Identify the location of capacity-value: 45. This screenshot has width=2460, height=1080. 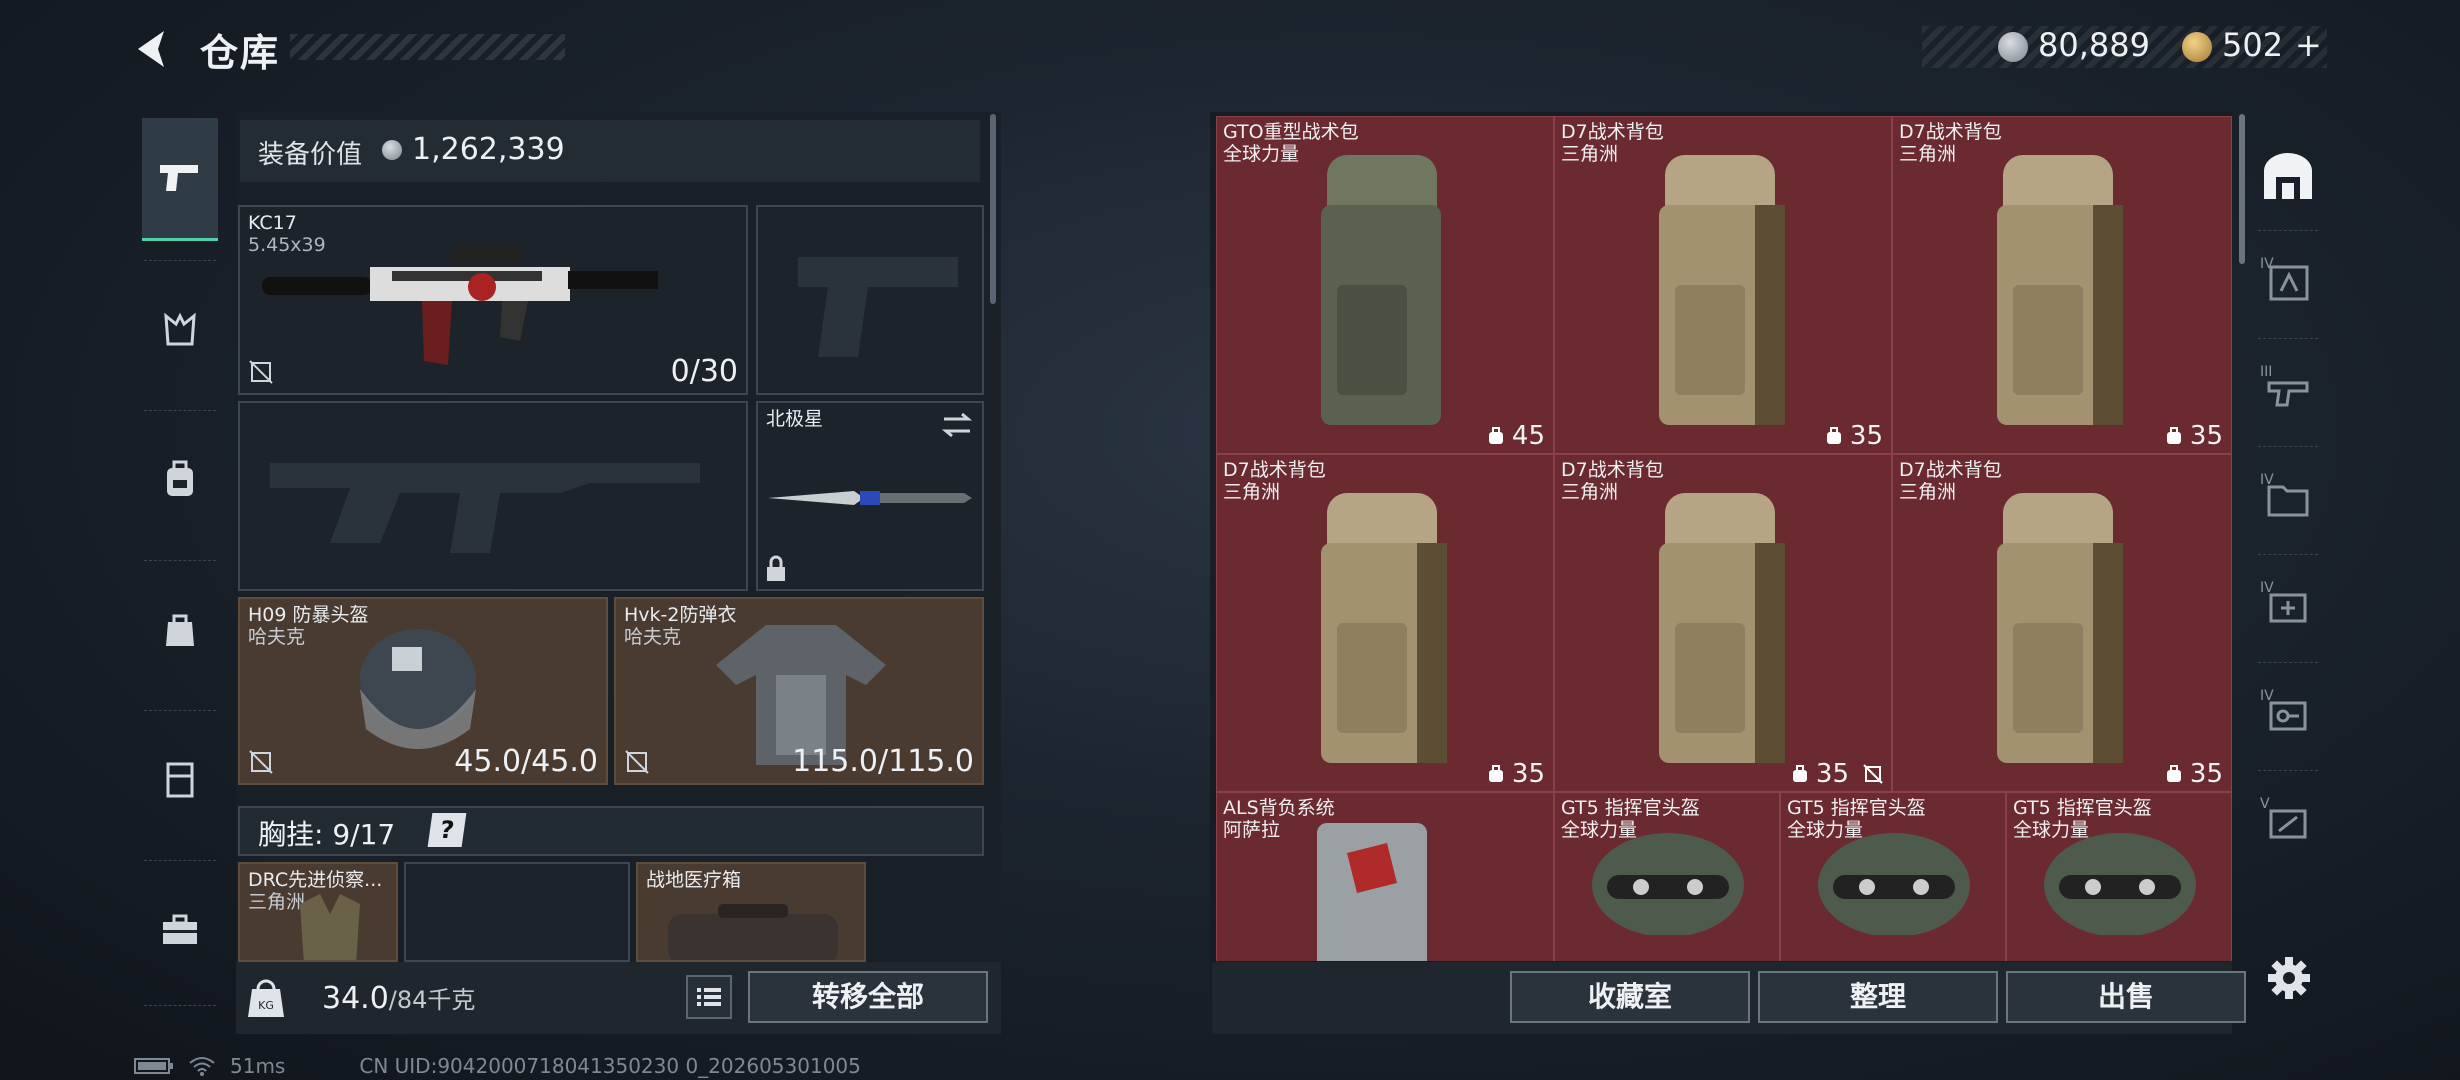
(1528, 436).